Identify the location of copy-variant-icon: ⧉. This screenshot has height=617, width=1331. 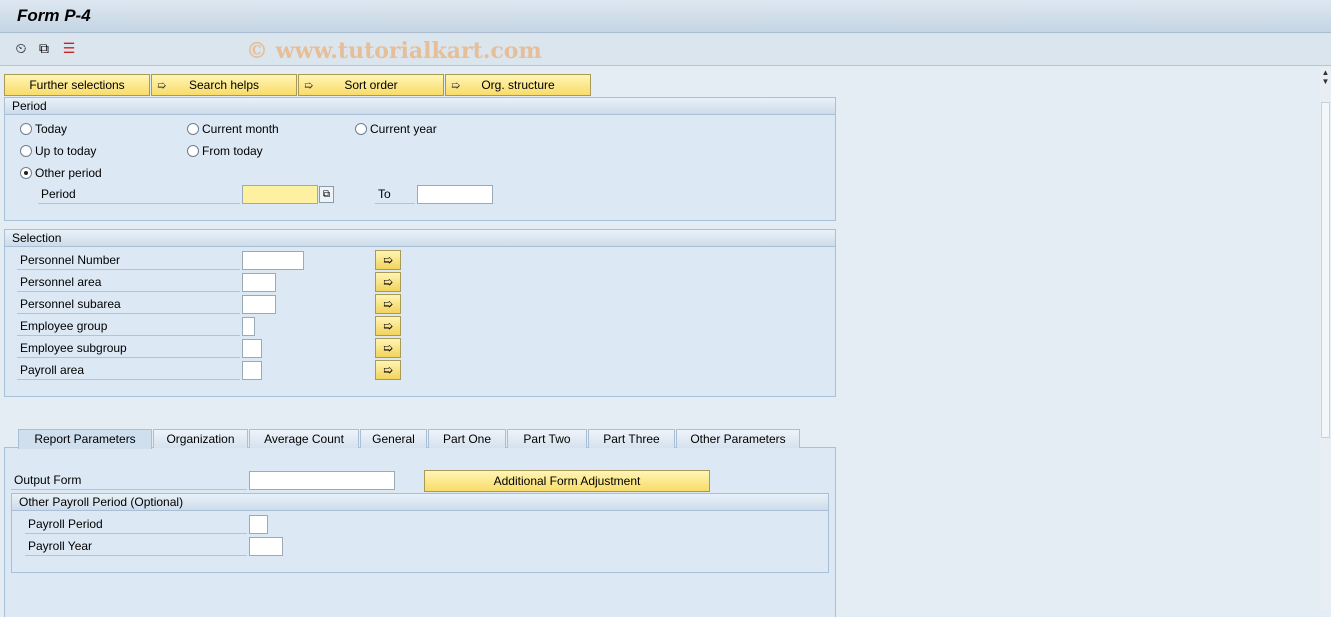
(44, 48).